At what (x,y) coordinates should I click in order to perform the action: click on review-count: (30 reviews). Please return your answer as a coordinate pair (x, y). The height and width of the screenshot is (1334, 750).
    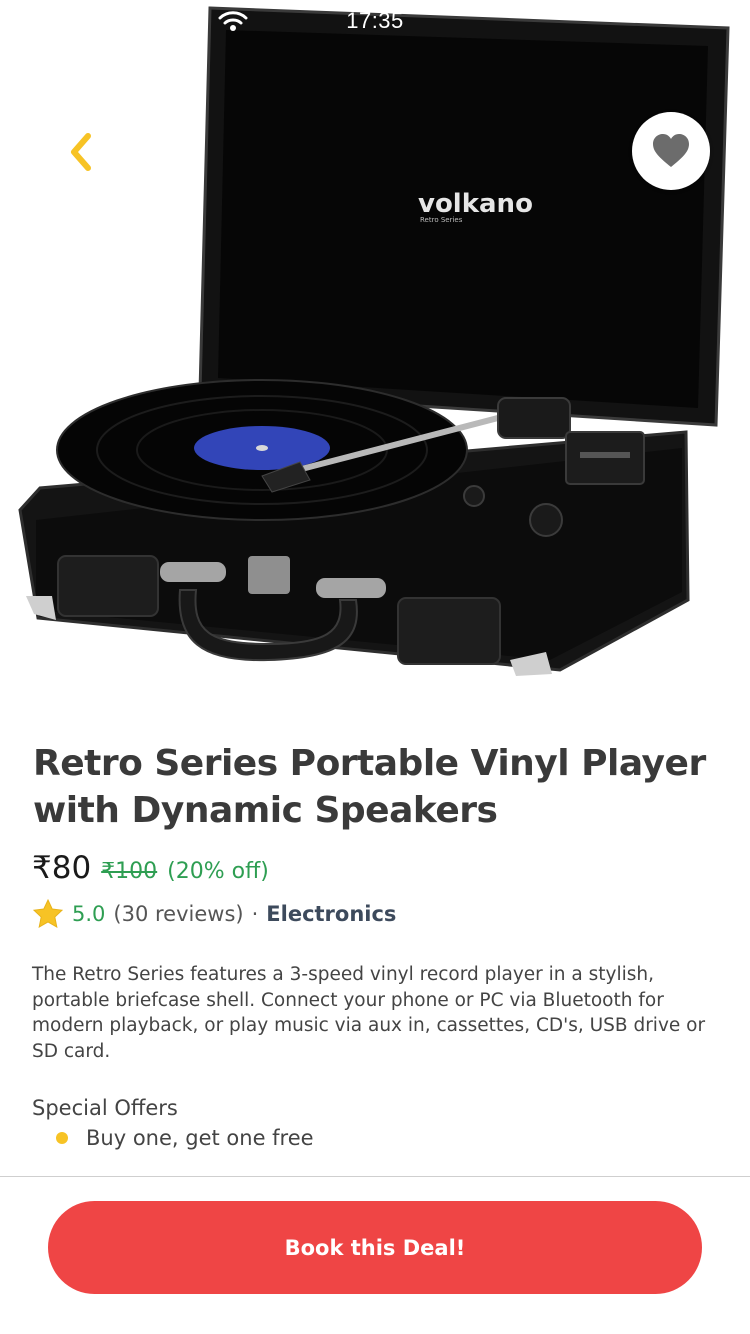
    Looking at the image, I should click on (178, 914).